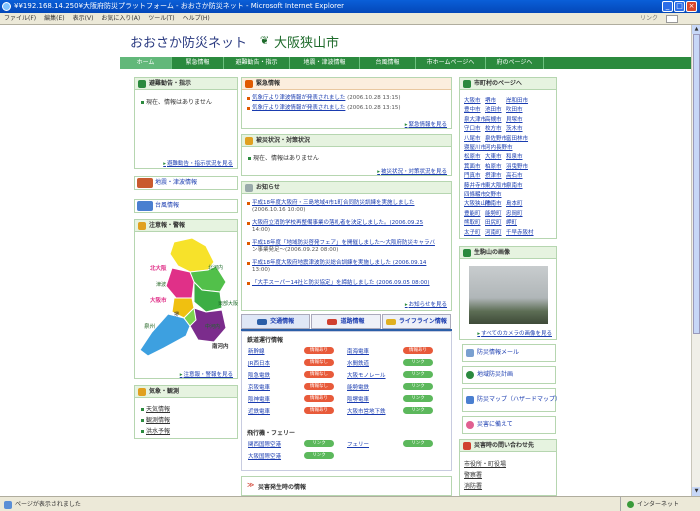 The width and height of the screenshot is (700, 511). What do you see at coordinates (496, 138) in the screenshot?
I see `city-link: 泉佐野市` at bounding box center [496, 138].